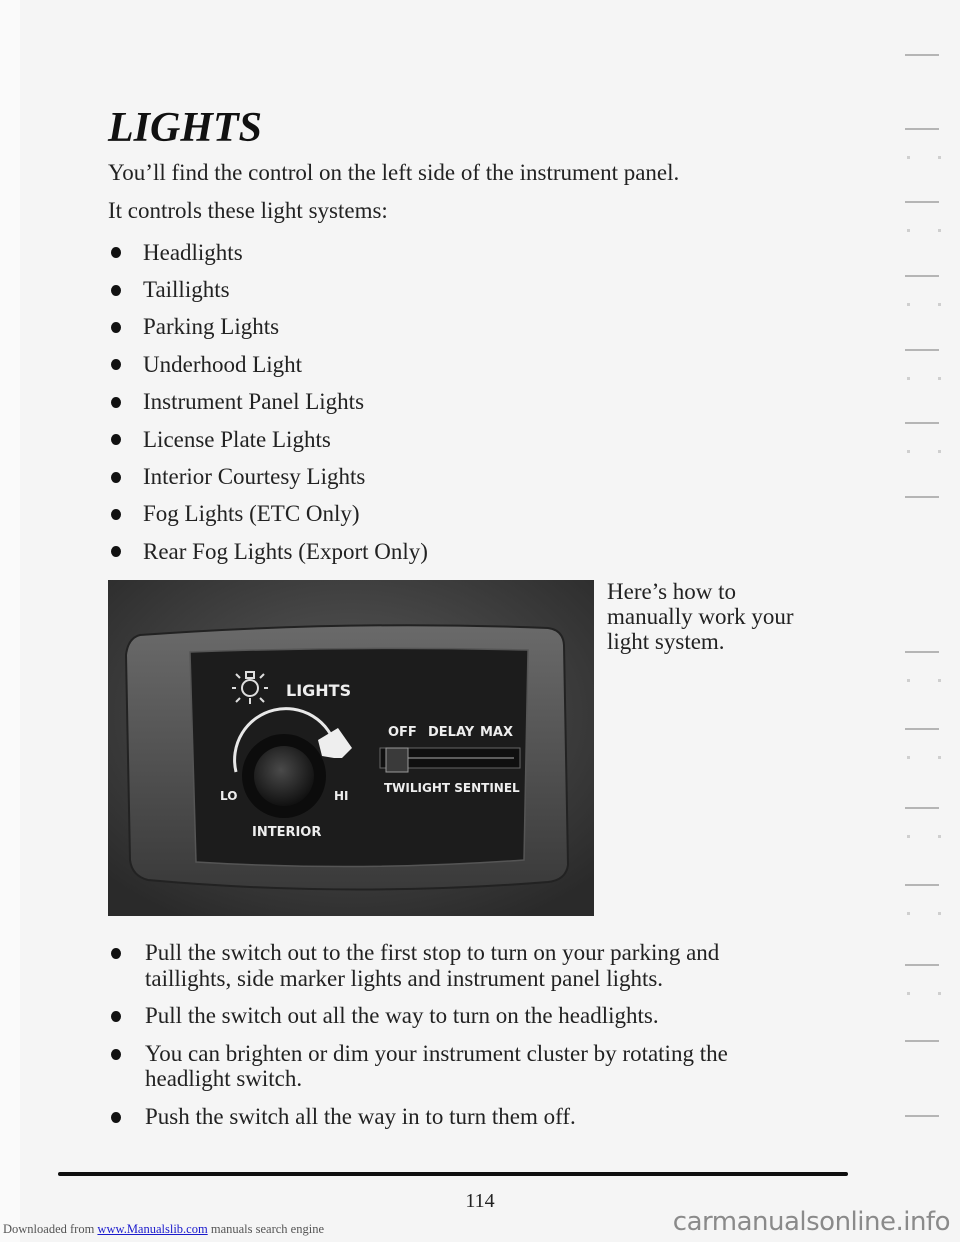 The image size is (960, 1242). What do you see at coordinates (223, 364) in the screenshot?
I see `list-item-label: Underhood Light` at bounding box center [223, 364].